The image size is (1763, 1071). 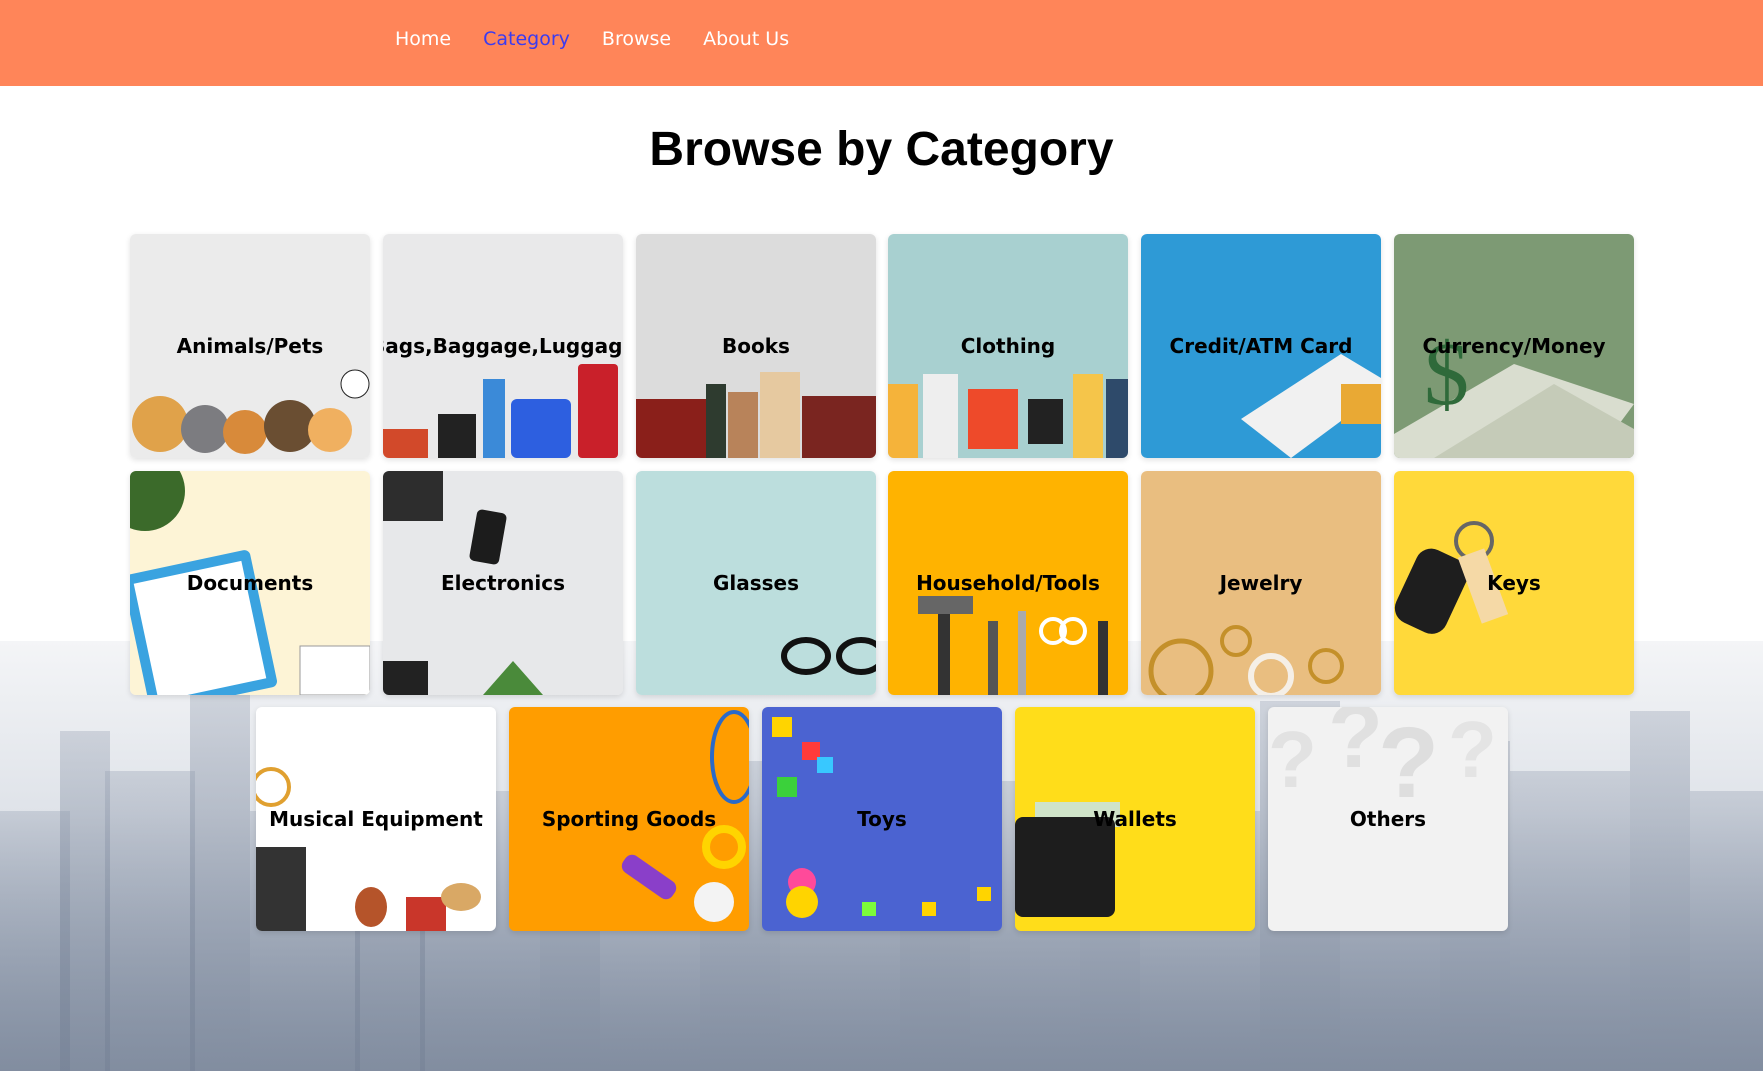 I want to click on category-label: Books, so click(x=756, y=346).